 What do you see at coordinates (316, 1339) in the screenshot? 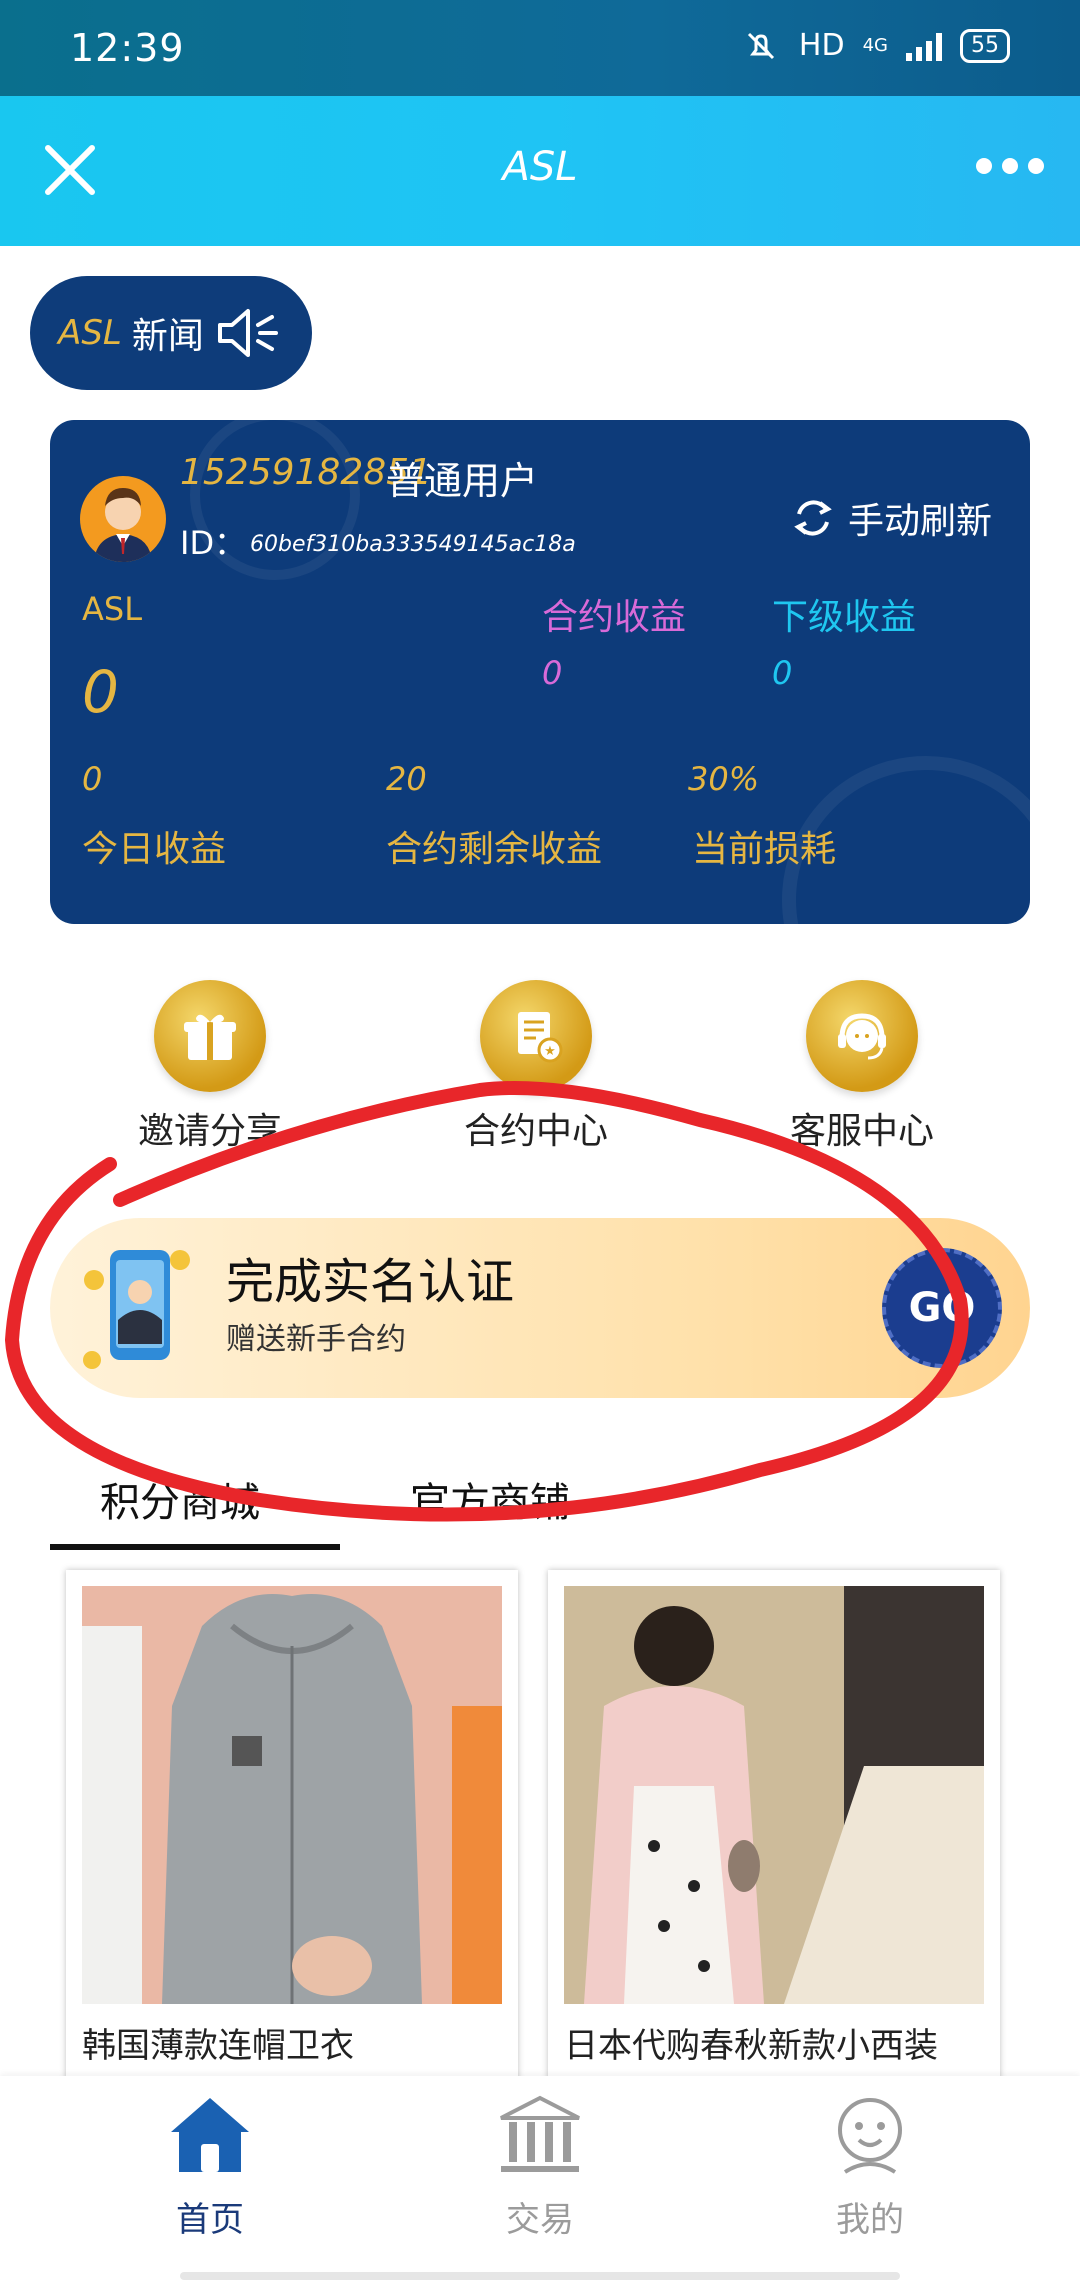
I see `banner-subtitle: 赠送新手合约` at bounding box center [316, 1339].